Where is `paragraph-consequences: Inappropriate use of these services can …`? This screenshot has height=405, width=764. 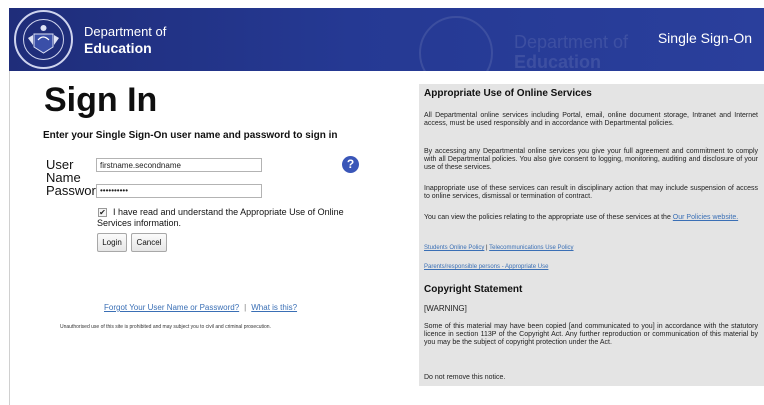 paragraph-consequences: Inappropriate use of these services can … is located at coordinates (591, 192).